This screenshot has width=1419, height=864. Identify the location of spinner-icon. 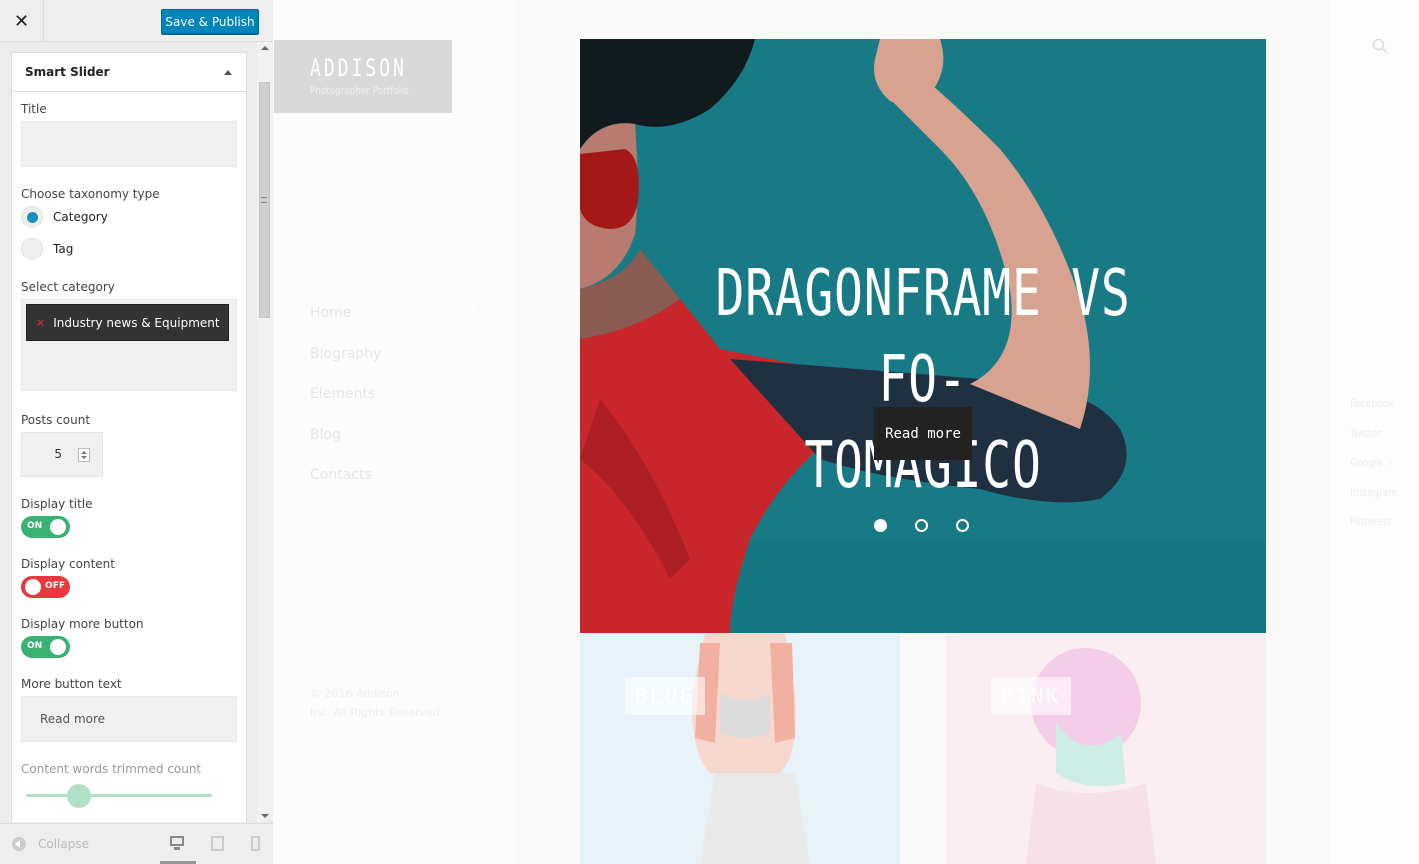
(84, 455).